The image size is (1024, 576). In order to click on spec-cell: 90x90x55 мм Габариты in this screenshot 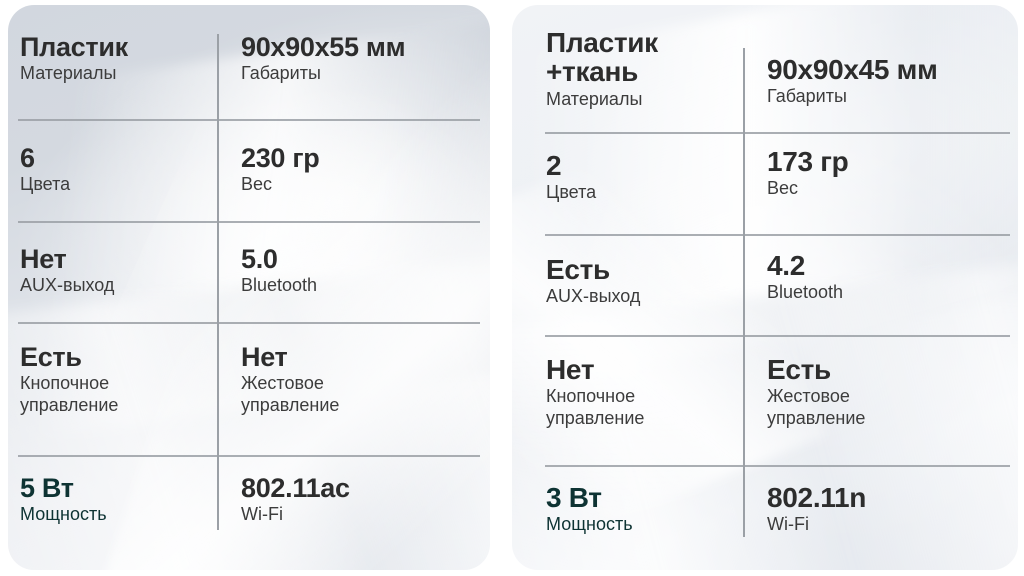, I will do `click(365, 59)`.